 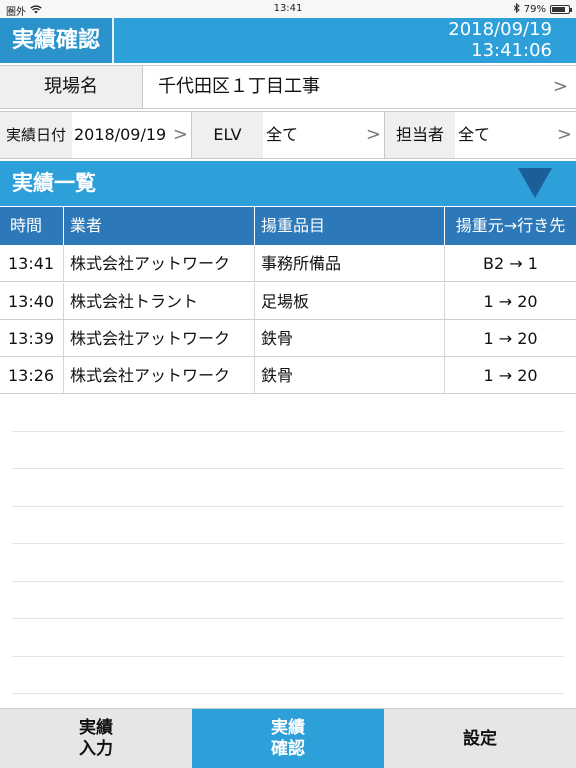 I want to click on site-selector: 現場名 千代田区１丁目工事 >, so click(x=288, y=87).